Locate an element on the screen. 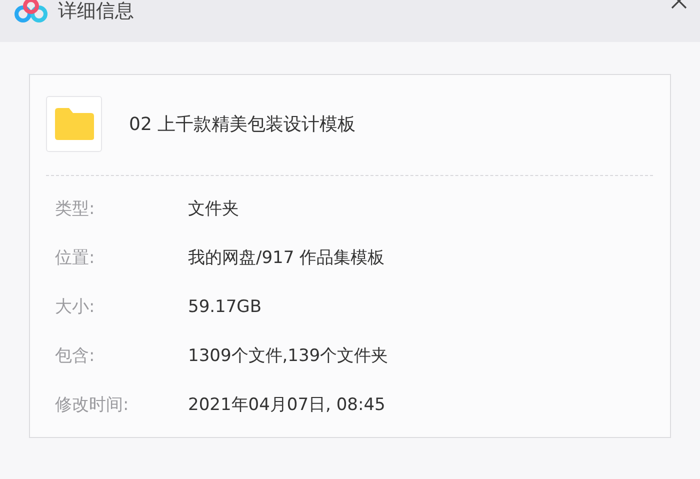 The width and height of the screenshot is (700, 479). property-value: 我的网盘/917 作品集模板 is located at coordinates (286, 258).